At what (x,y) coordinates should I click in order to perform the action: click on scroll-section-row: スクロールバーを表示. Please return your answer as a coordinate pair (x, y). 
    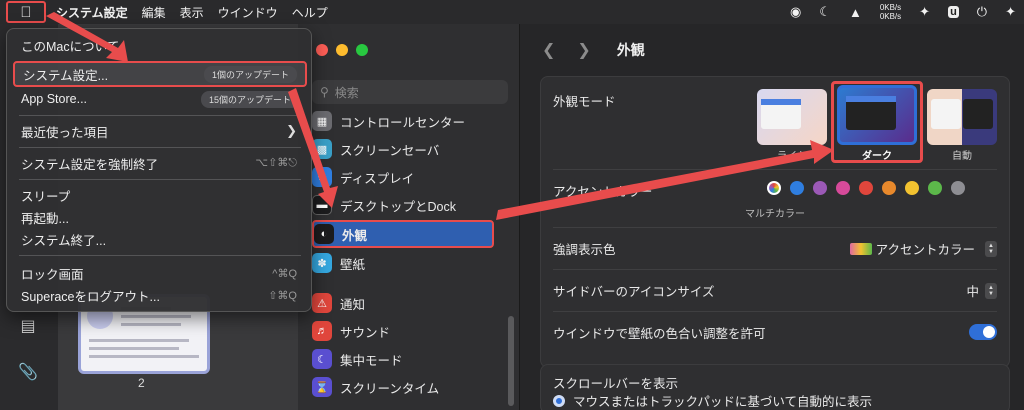
    Looking at the image, I should click on (775, 382).